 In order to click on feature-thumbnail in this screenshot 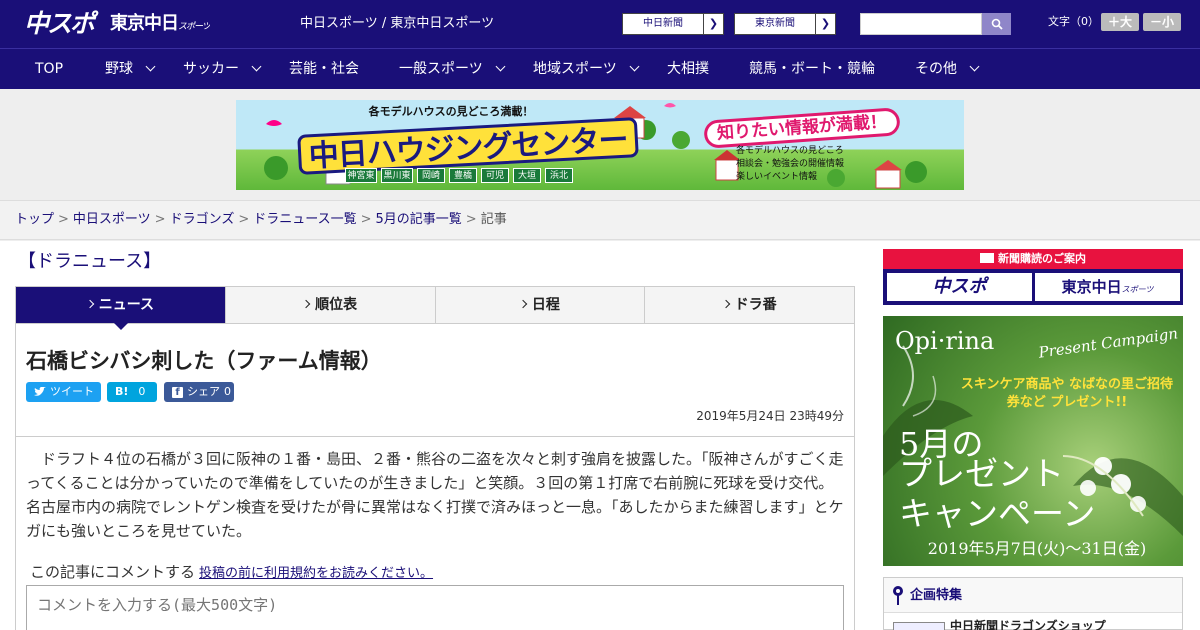, I will do `click(919, 626)`.